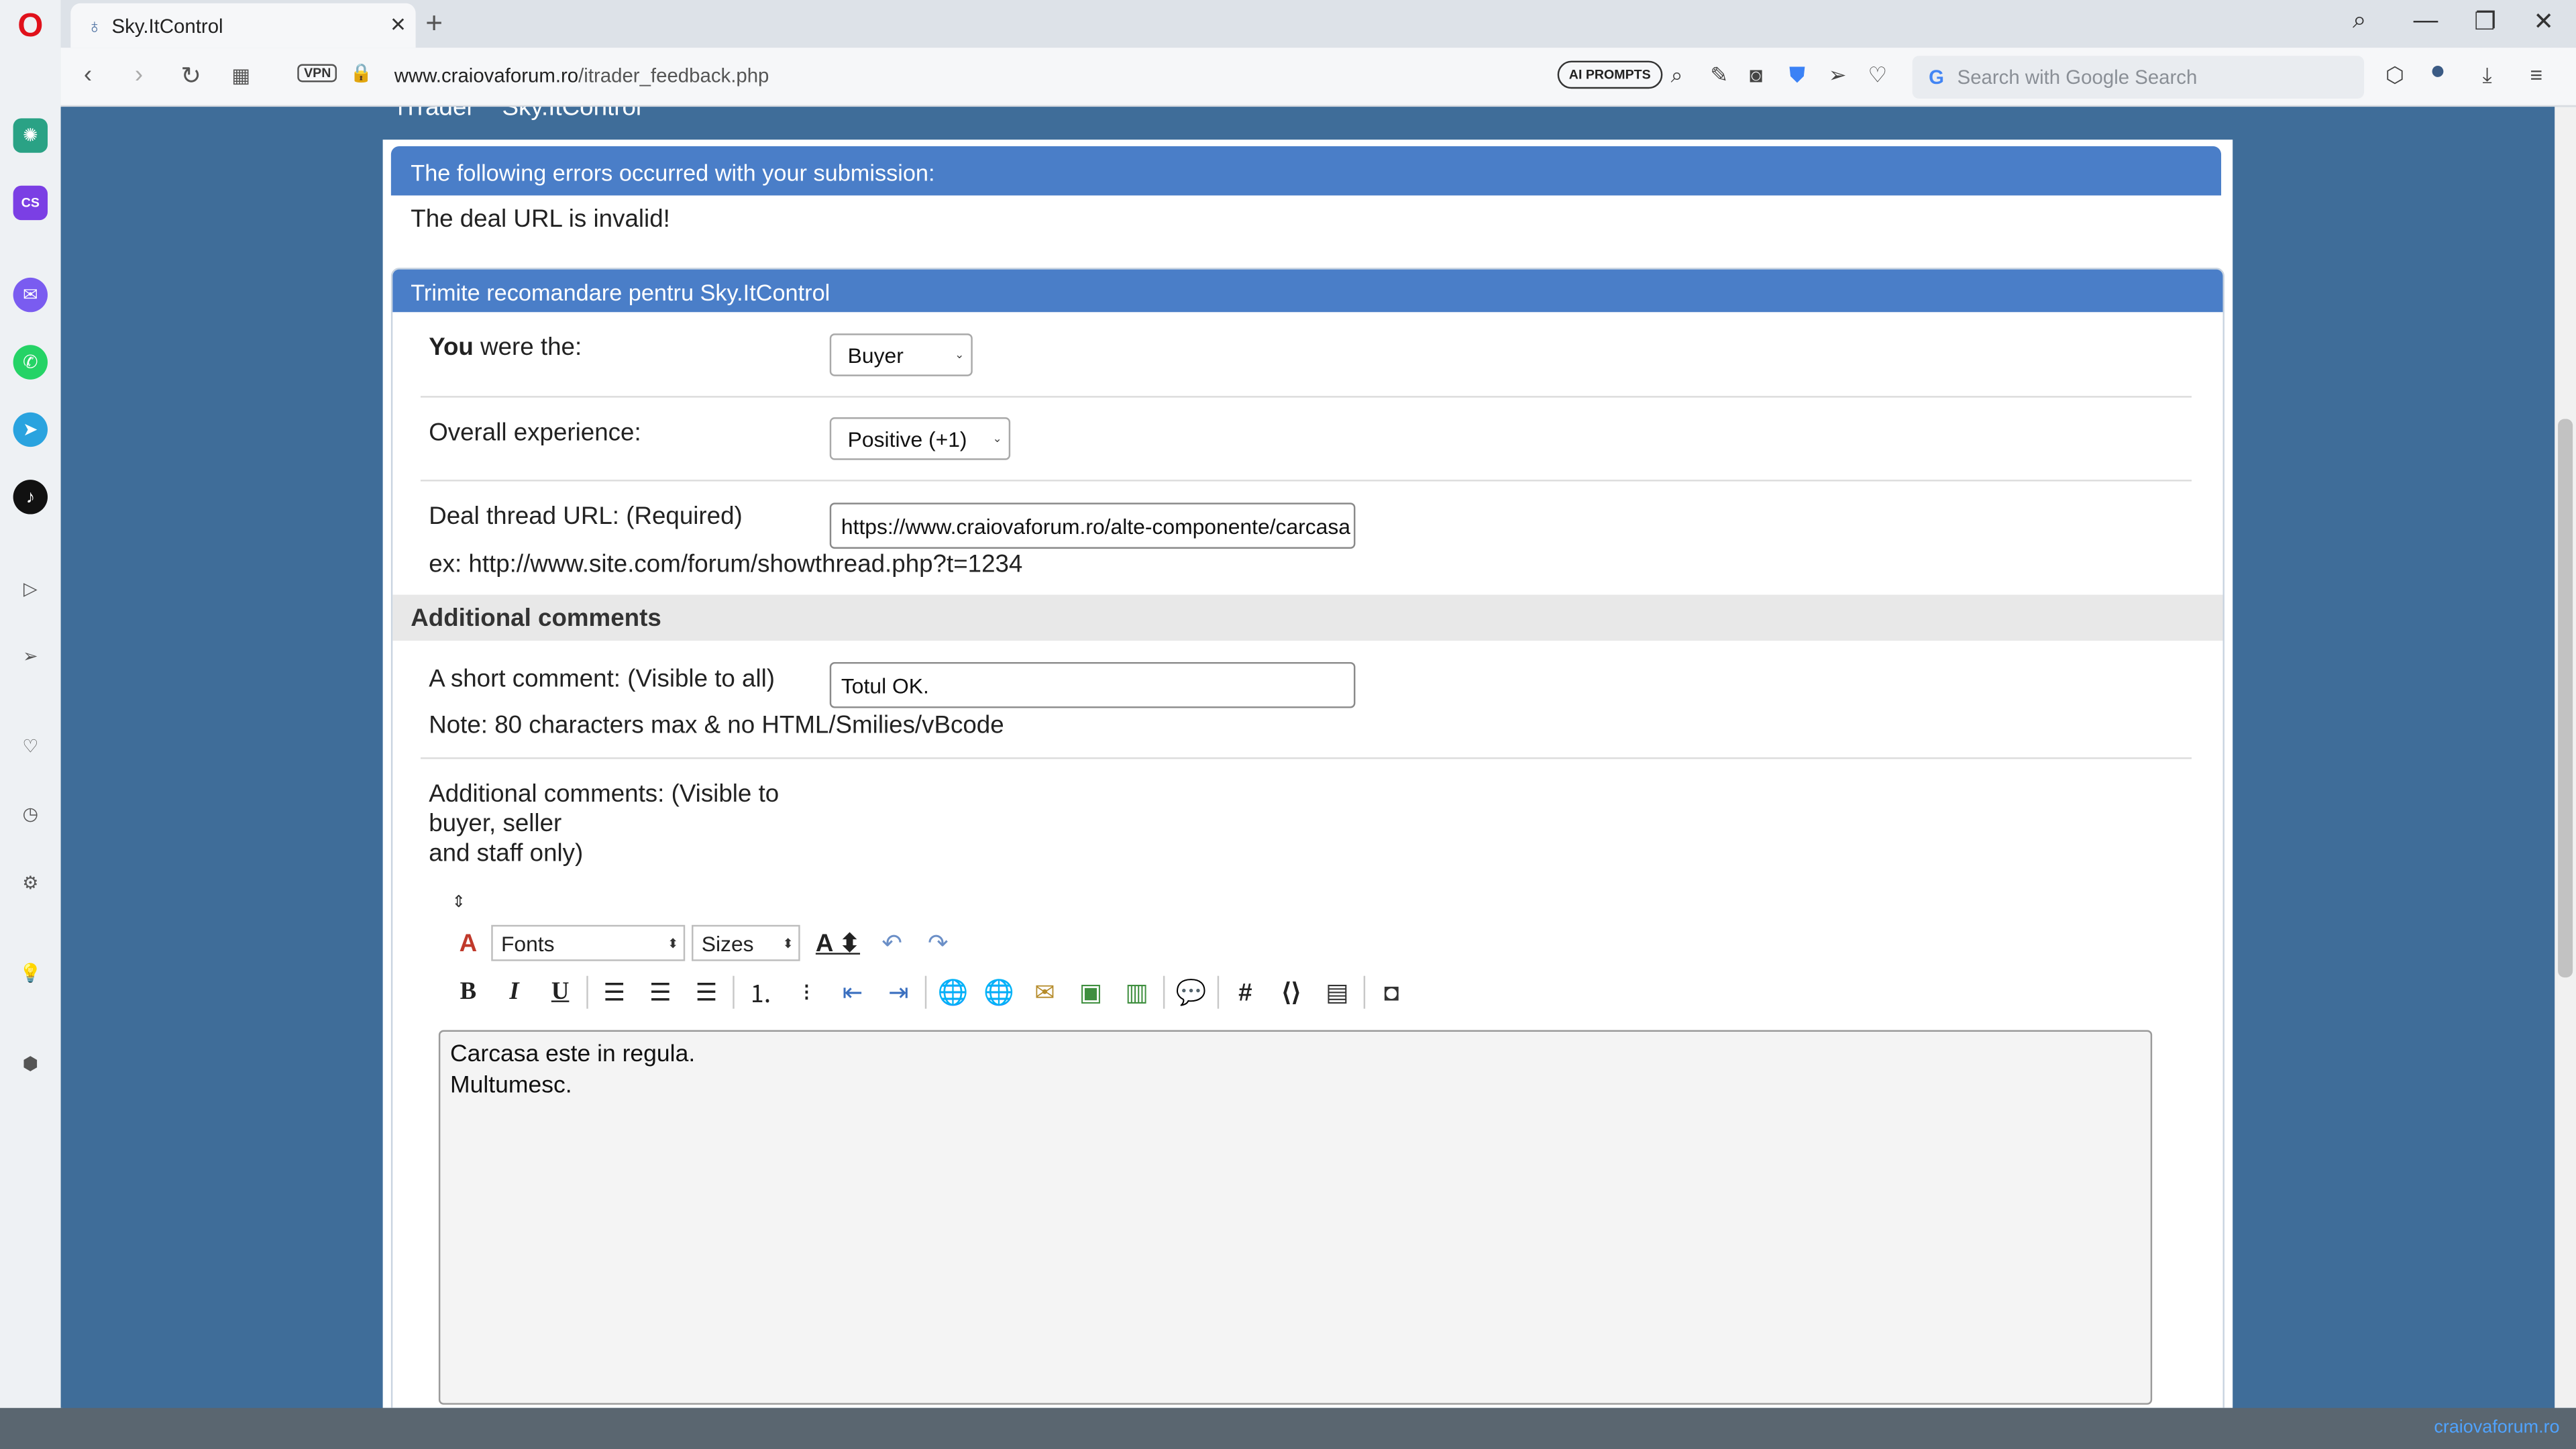 This screenshot has width=2576, height=1449. I want to click on editor-line: Carcasa este in regula., so click(573, 1054).